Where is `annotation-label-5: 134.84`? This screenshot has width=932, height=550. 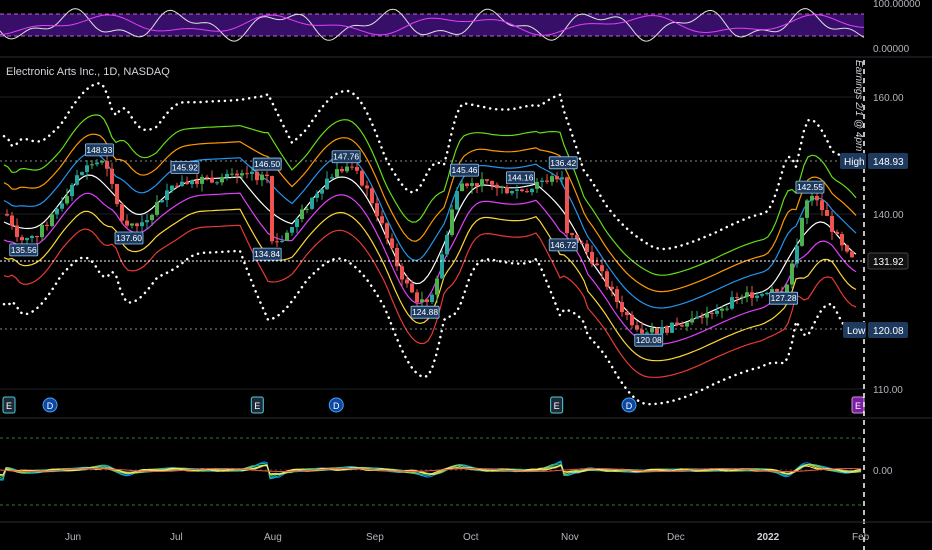
annotation-label-5: 134.84 is located at coordinates (267, 254).